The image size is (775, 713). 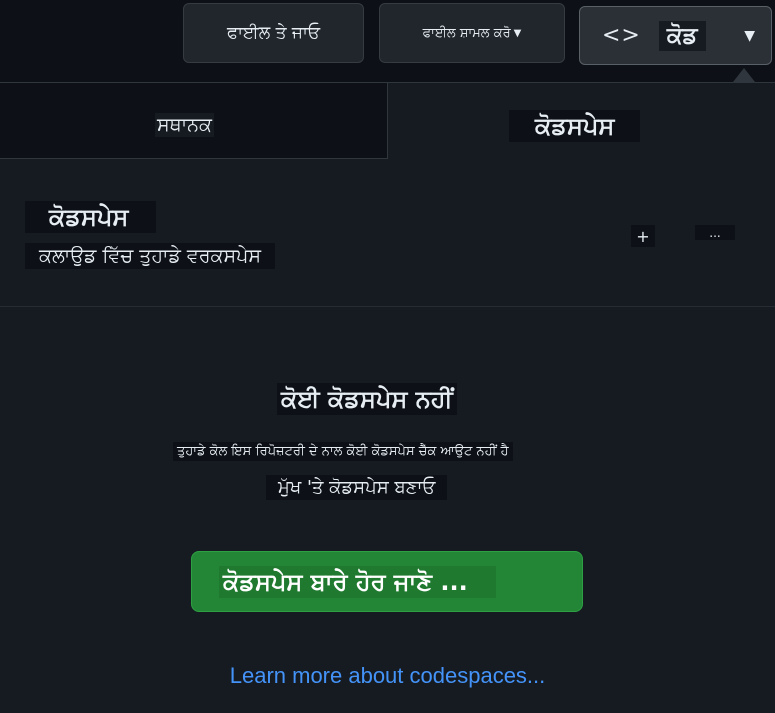 What do you see at coordinates (749, 35) in the screenshot?
I see `chevron-down-icon: ▼` at bounding box center [749, 35].